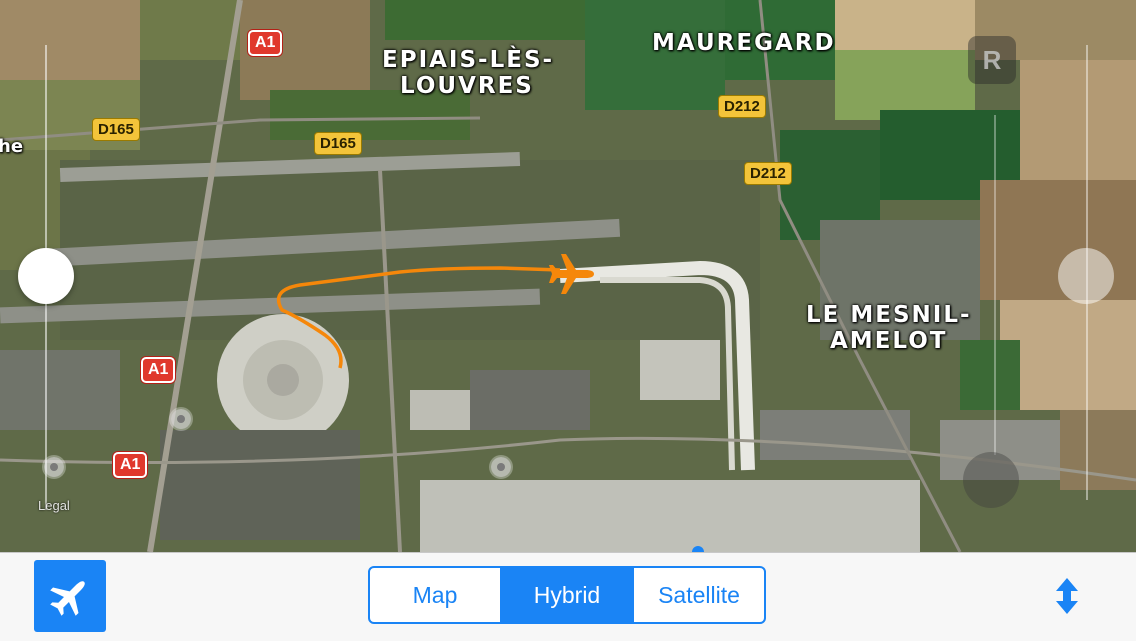  I want to click on map-type-satellite: Satellite, so click(698, 595).